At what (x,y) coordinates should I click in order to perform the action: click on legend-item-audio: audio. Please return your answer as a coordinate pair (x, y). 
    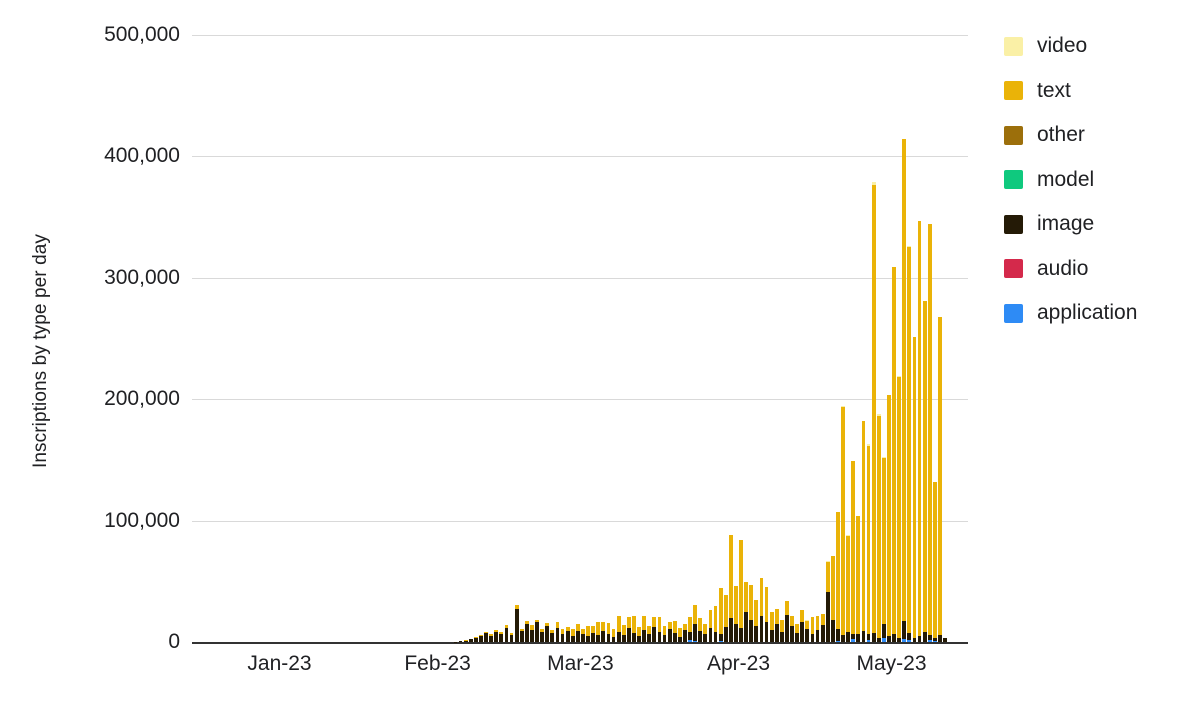
    Looking at the image, I should click on (1094, 269).